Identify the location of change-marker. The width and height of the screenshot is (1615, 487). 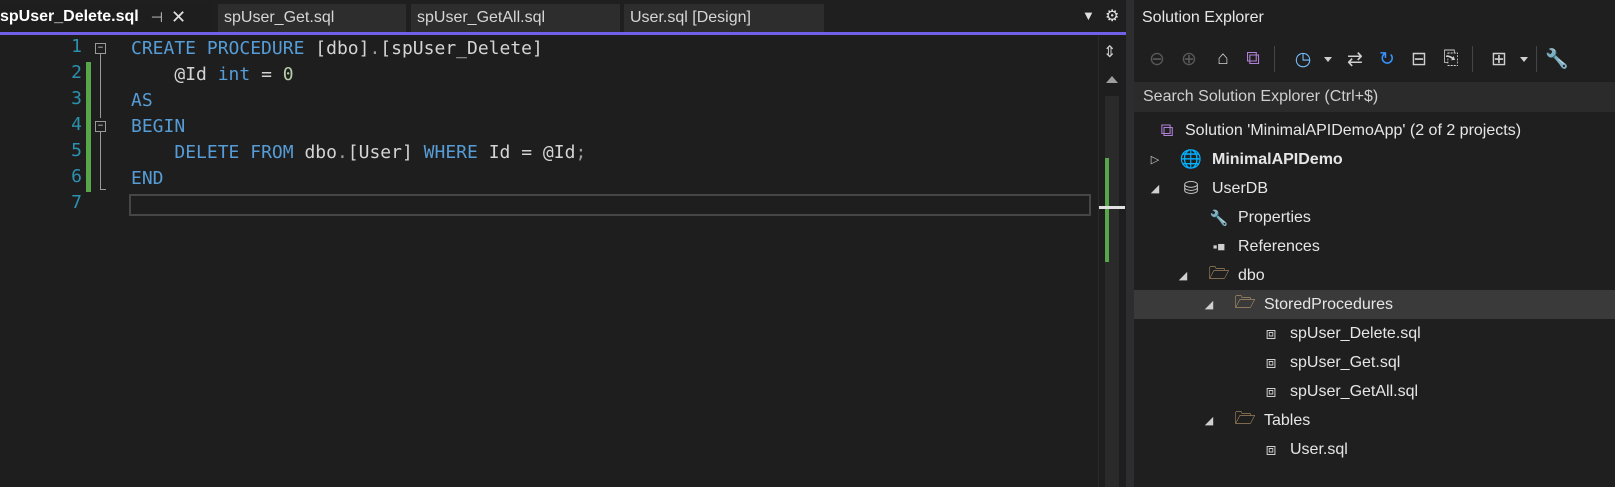
(1107, 210).